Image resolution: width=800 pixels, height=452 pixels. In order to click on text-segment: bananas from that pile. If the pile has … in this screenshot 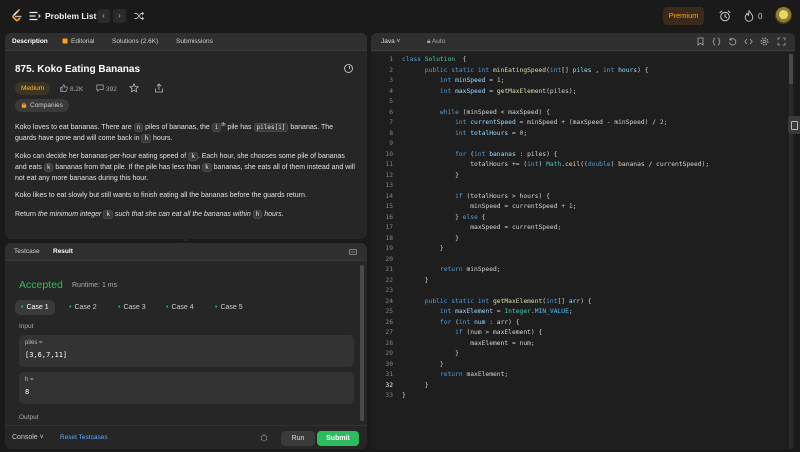, I will do `click(128, 167)`.